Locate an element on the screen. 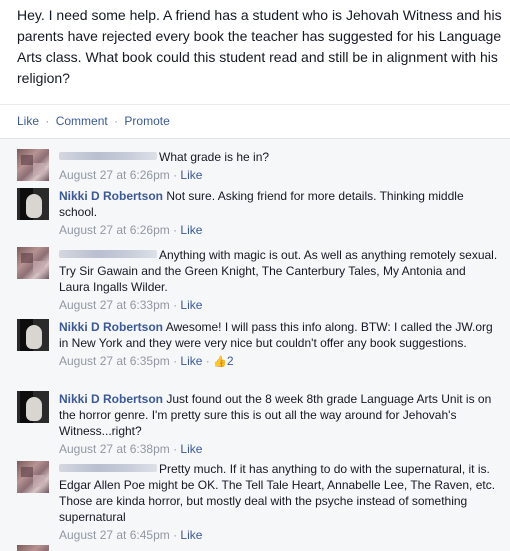 This screenshot has width=510, height=551. comment-meta: August 27 at 6:33pm · Like is located at coordinates (131, 305).